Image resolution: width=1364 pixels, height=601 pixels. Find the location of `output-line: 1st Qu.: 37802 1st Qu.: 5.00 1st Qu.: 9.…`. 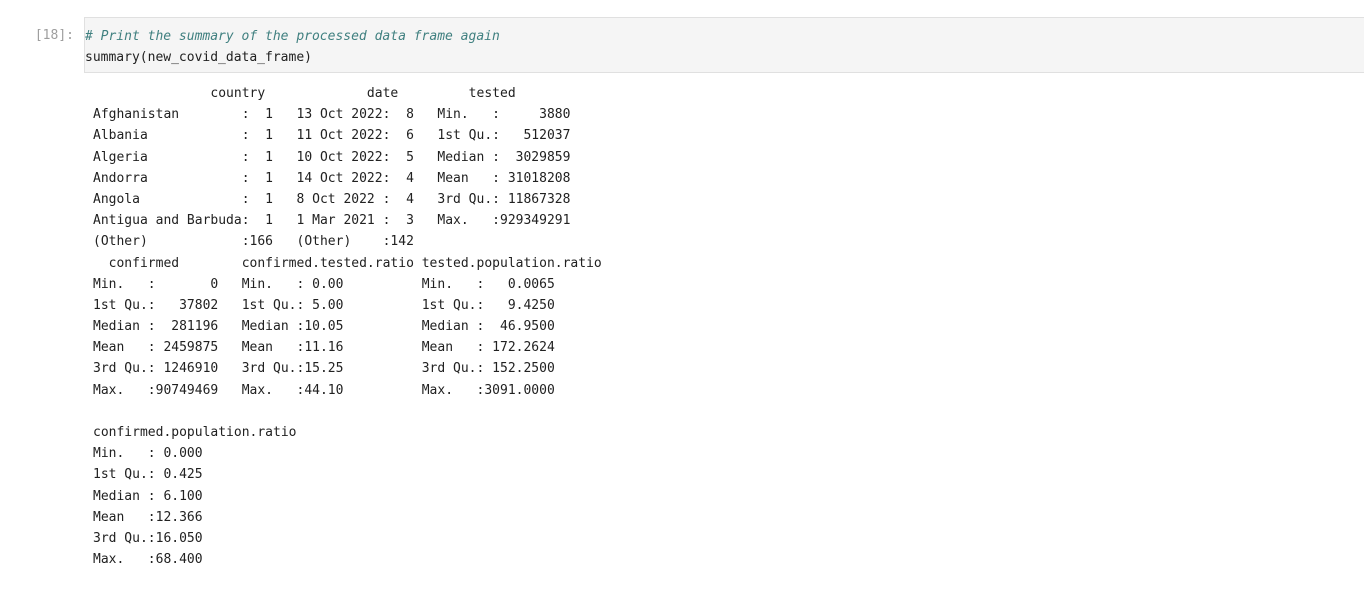

output-line: 1st Qu.: 37802 1st Qu.: 5.00 1st Qu.: 9.… is located at coordinates (347, 305).